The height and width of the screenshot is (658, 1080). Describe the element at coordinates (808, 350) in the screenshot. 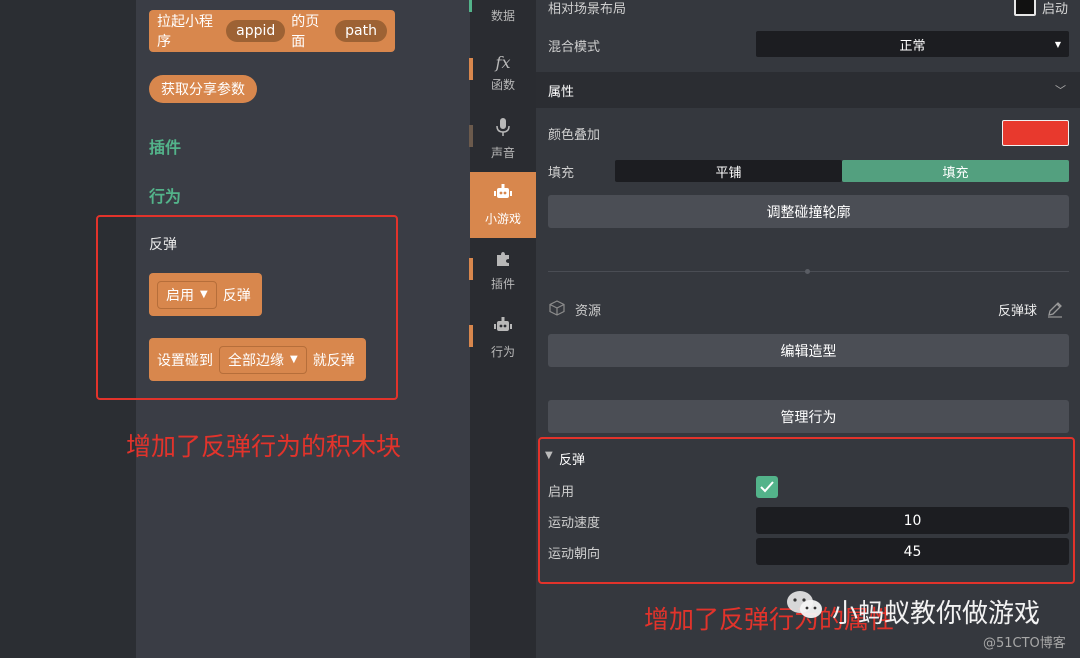

I see `edit-costume-button: 编辑造型` at that location.